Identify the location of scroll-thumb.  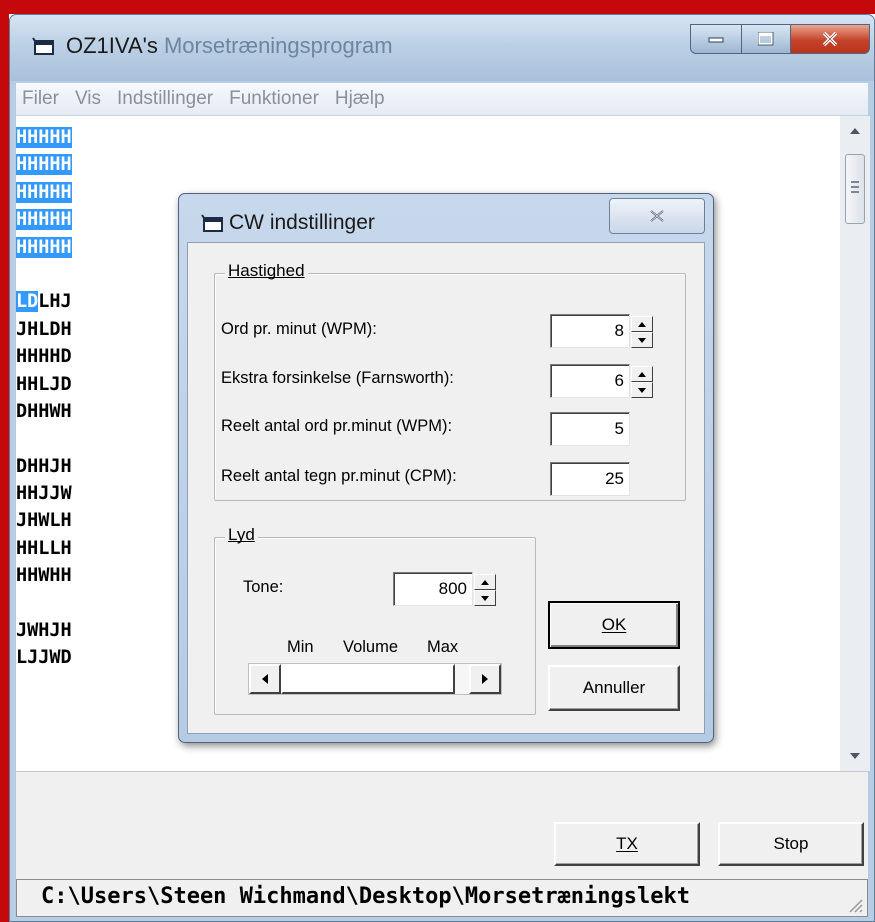
(855, 189).